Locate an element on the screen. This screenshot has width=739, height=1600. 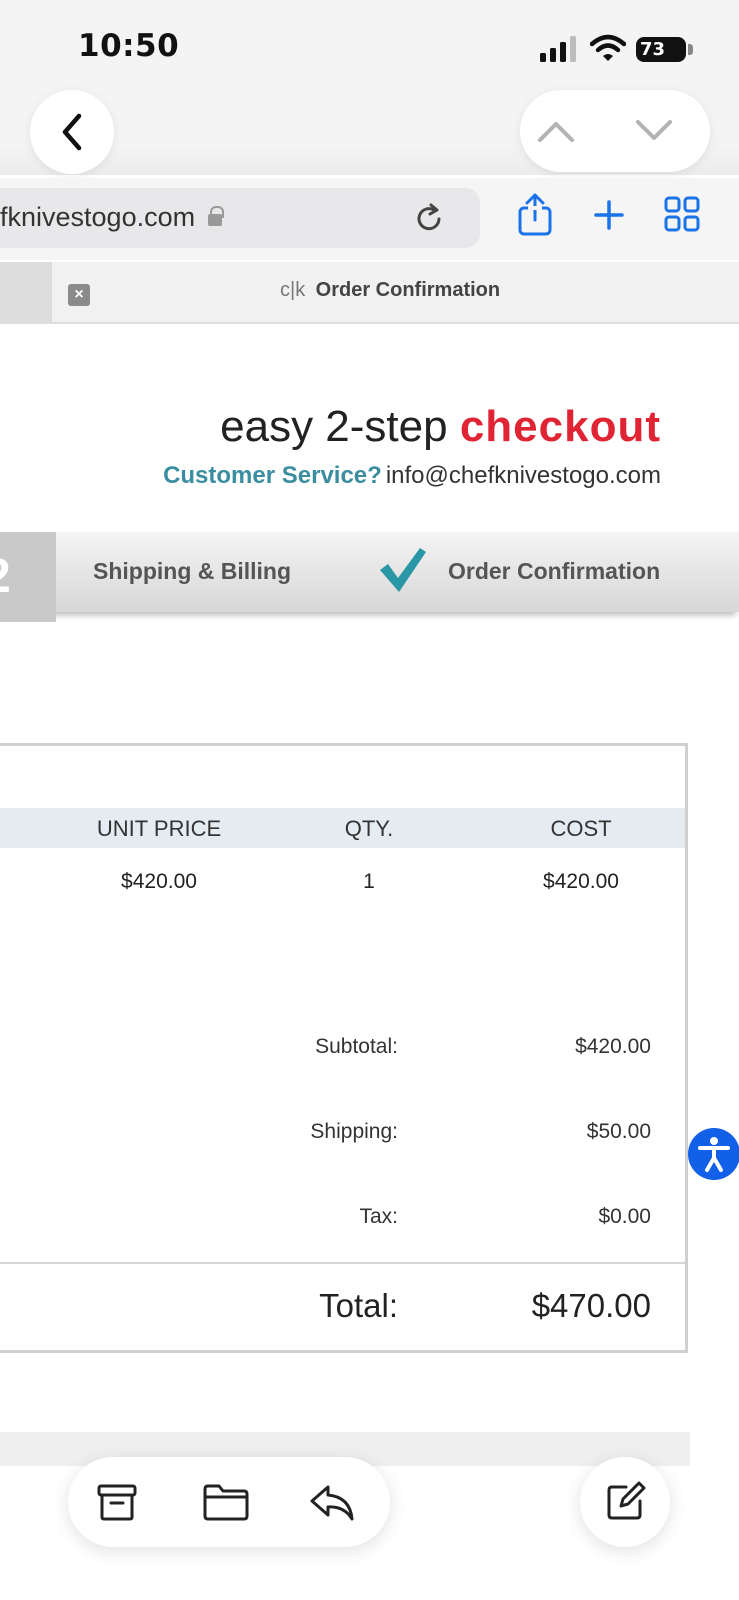
tax-label: Tax: is located at coordinates (378, 1216).